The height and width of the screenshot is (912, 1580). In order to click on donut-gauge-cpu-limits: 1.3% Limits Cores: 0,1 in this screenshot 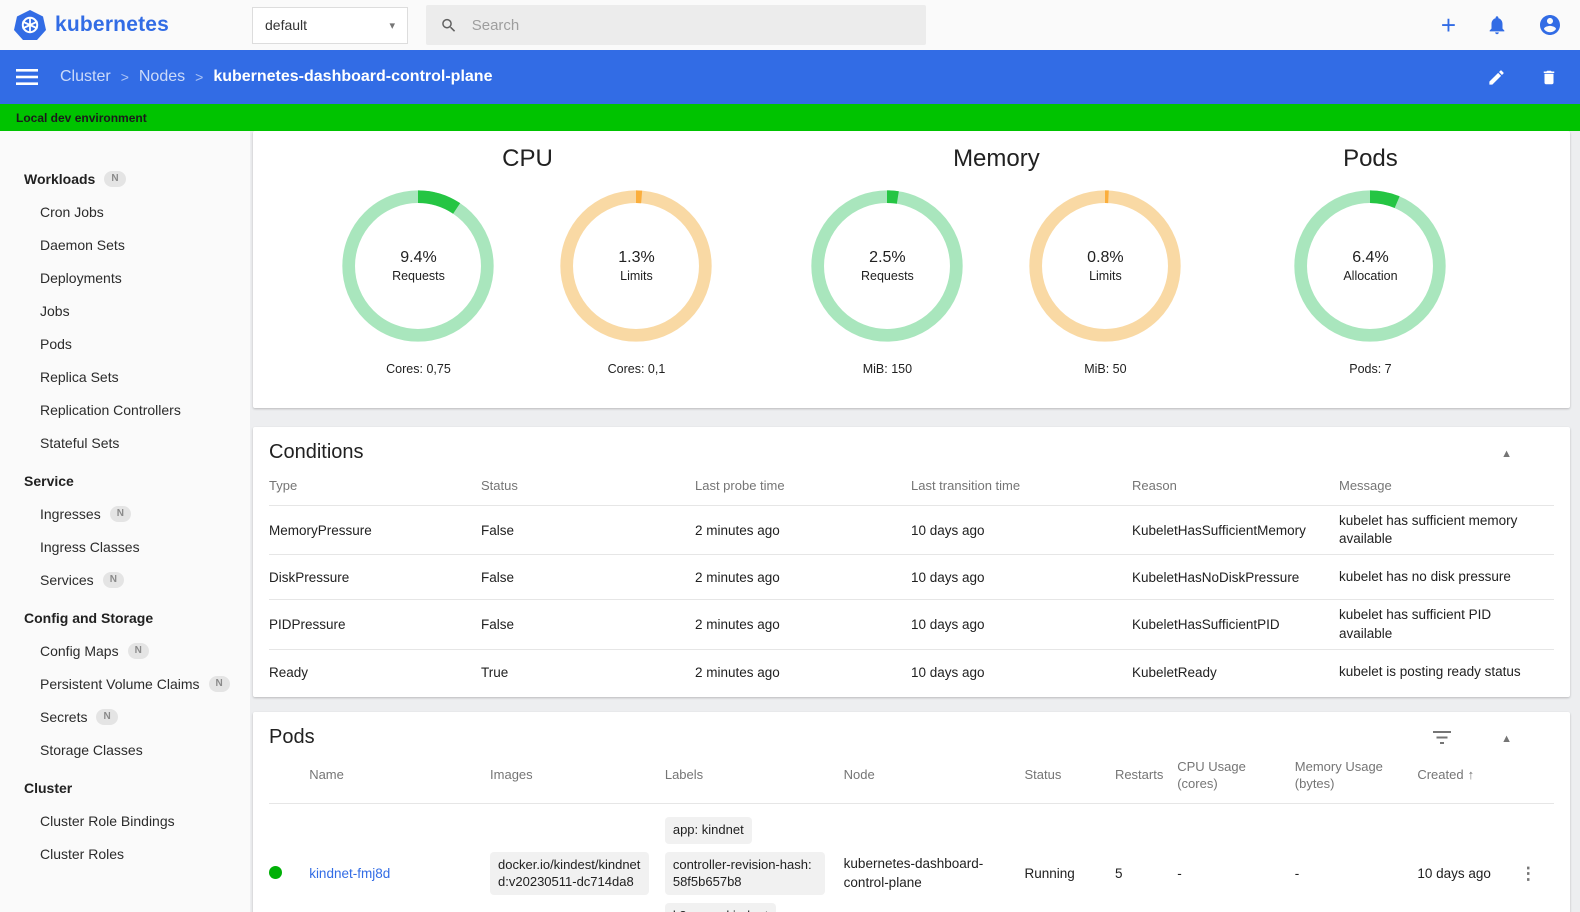, I will do `click(636, 279)`.